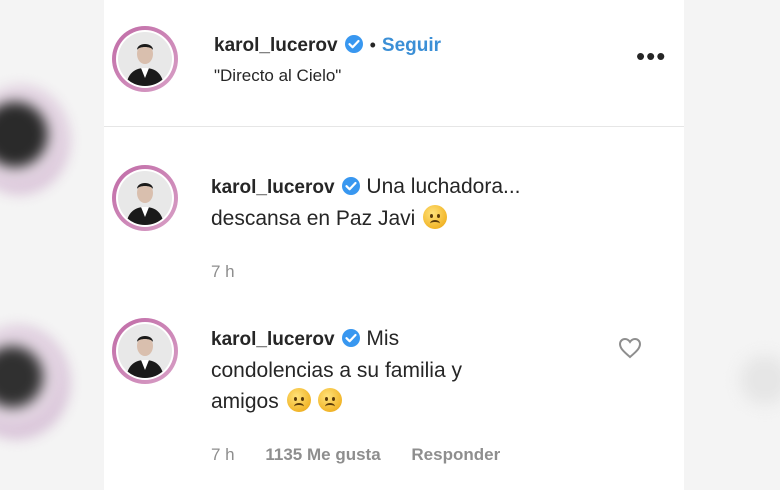 This screenshot has width=780, height=490. What do you see at coordinates (322, 454) in the screenshot?
I see `likes-count: 1135 Me gusta` at bounding box center [322, 454].